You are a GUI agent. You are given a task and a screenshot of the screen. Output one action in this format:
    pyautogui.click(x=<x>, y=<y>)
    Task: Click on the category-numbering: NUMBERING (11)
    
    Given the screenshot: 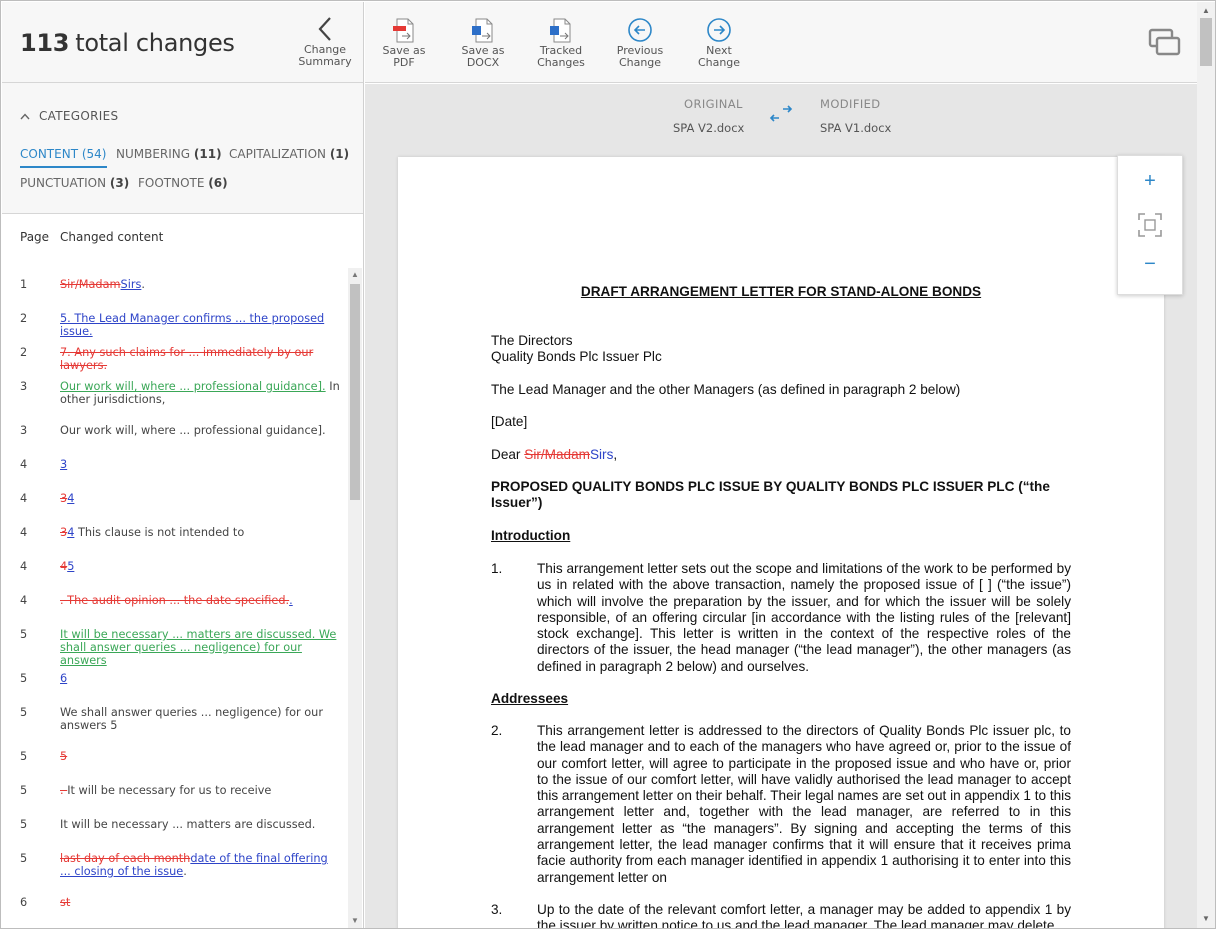 What is the action you would take?
    pyautogui.click(x=169, y=154)
    